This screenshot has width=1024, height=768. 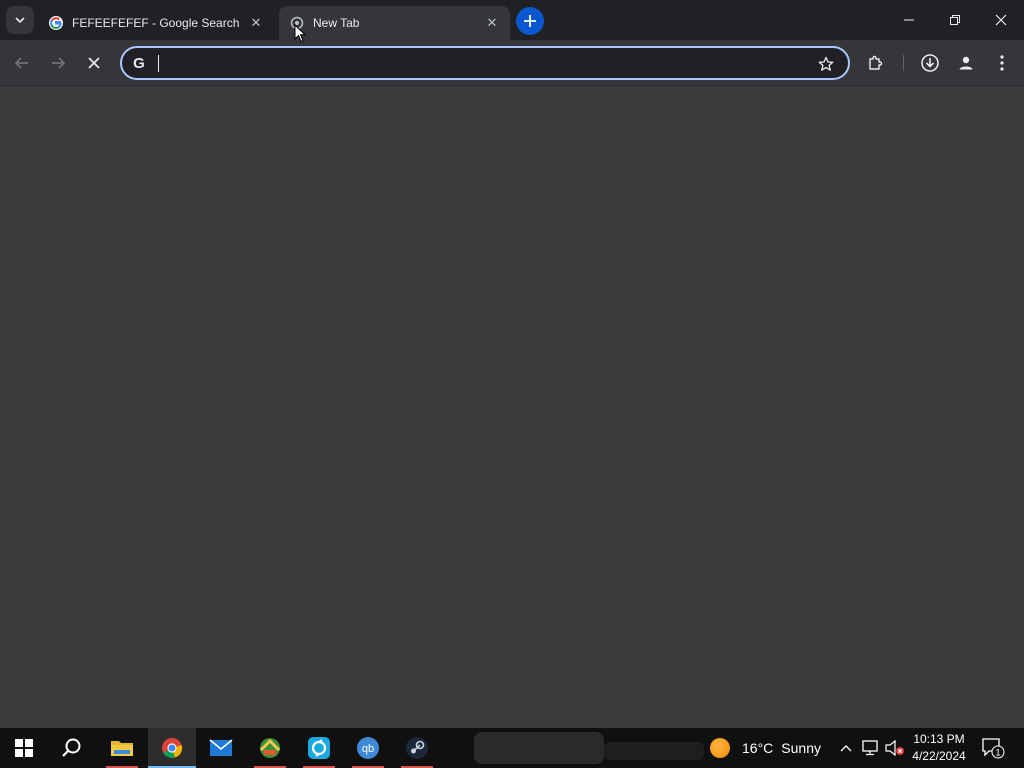 I want to click on tab-title: New Tab, so click(x=336, y=23).